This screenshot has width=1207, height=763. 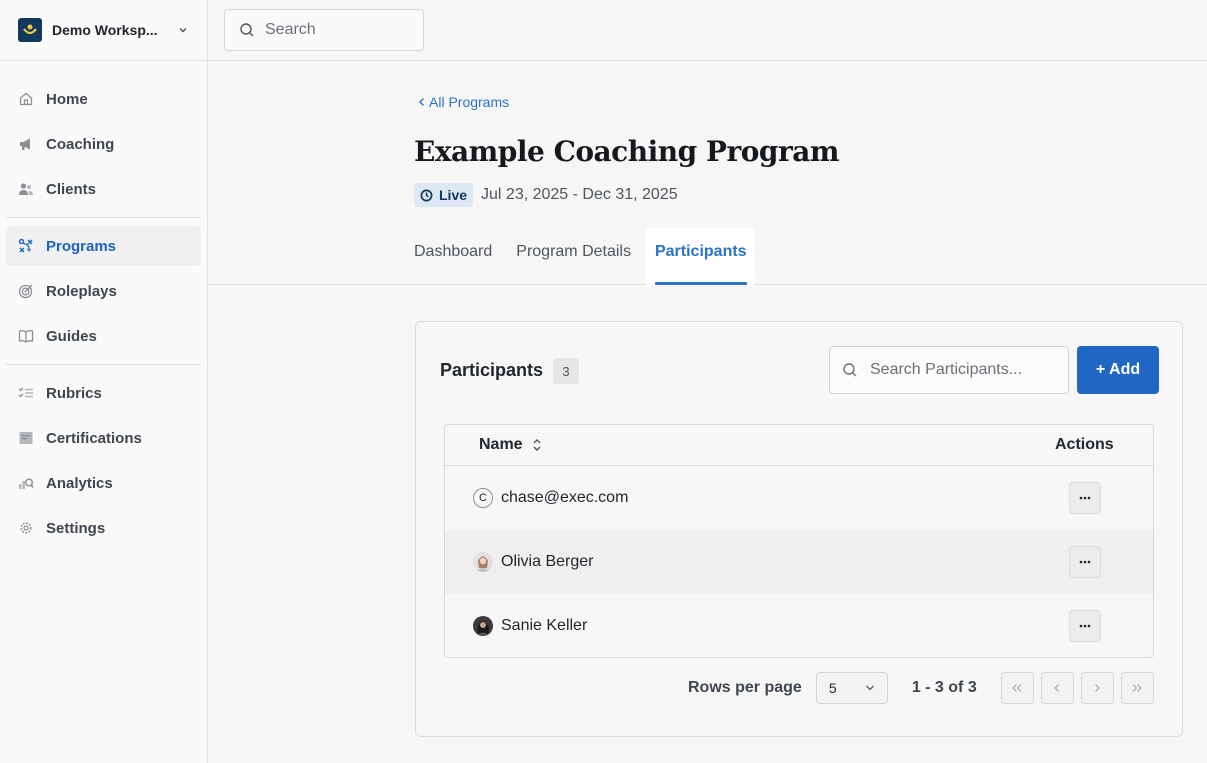 I want to click on participant-name: Sanie Keller, so click(x=544, y=625).